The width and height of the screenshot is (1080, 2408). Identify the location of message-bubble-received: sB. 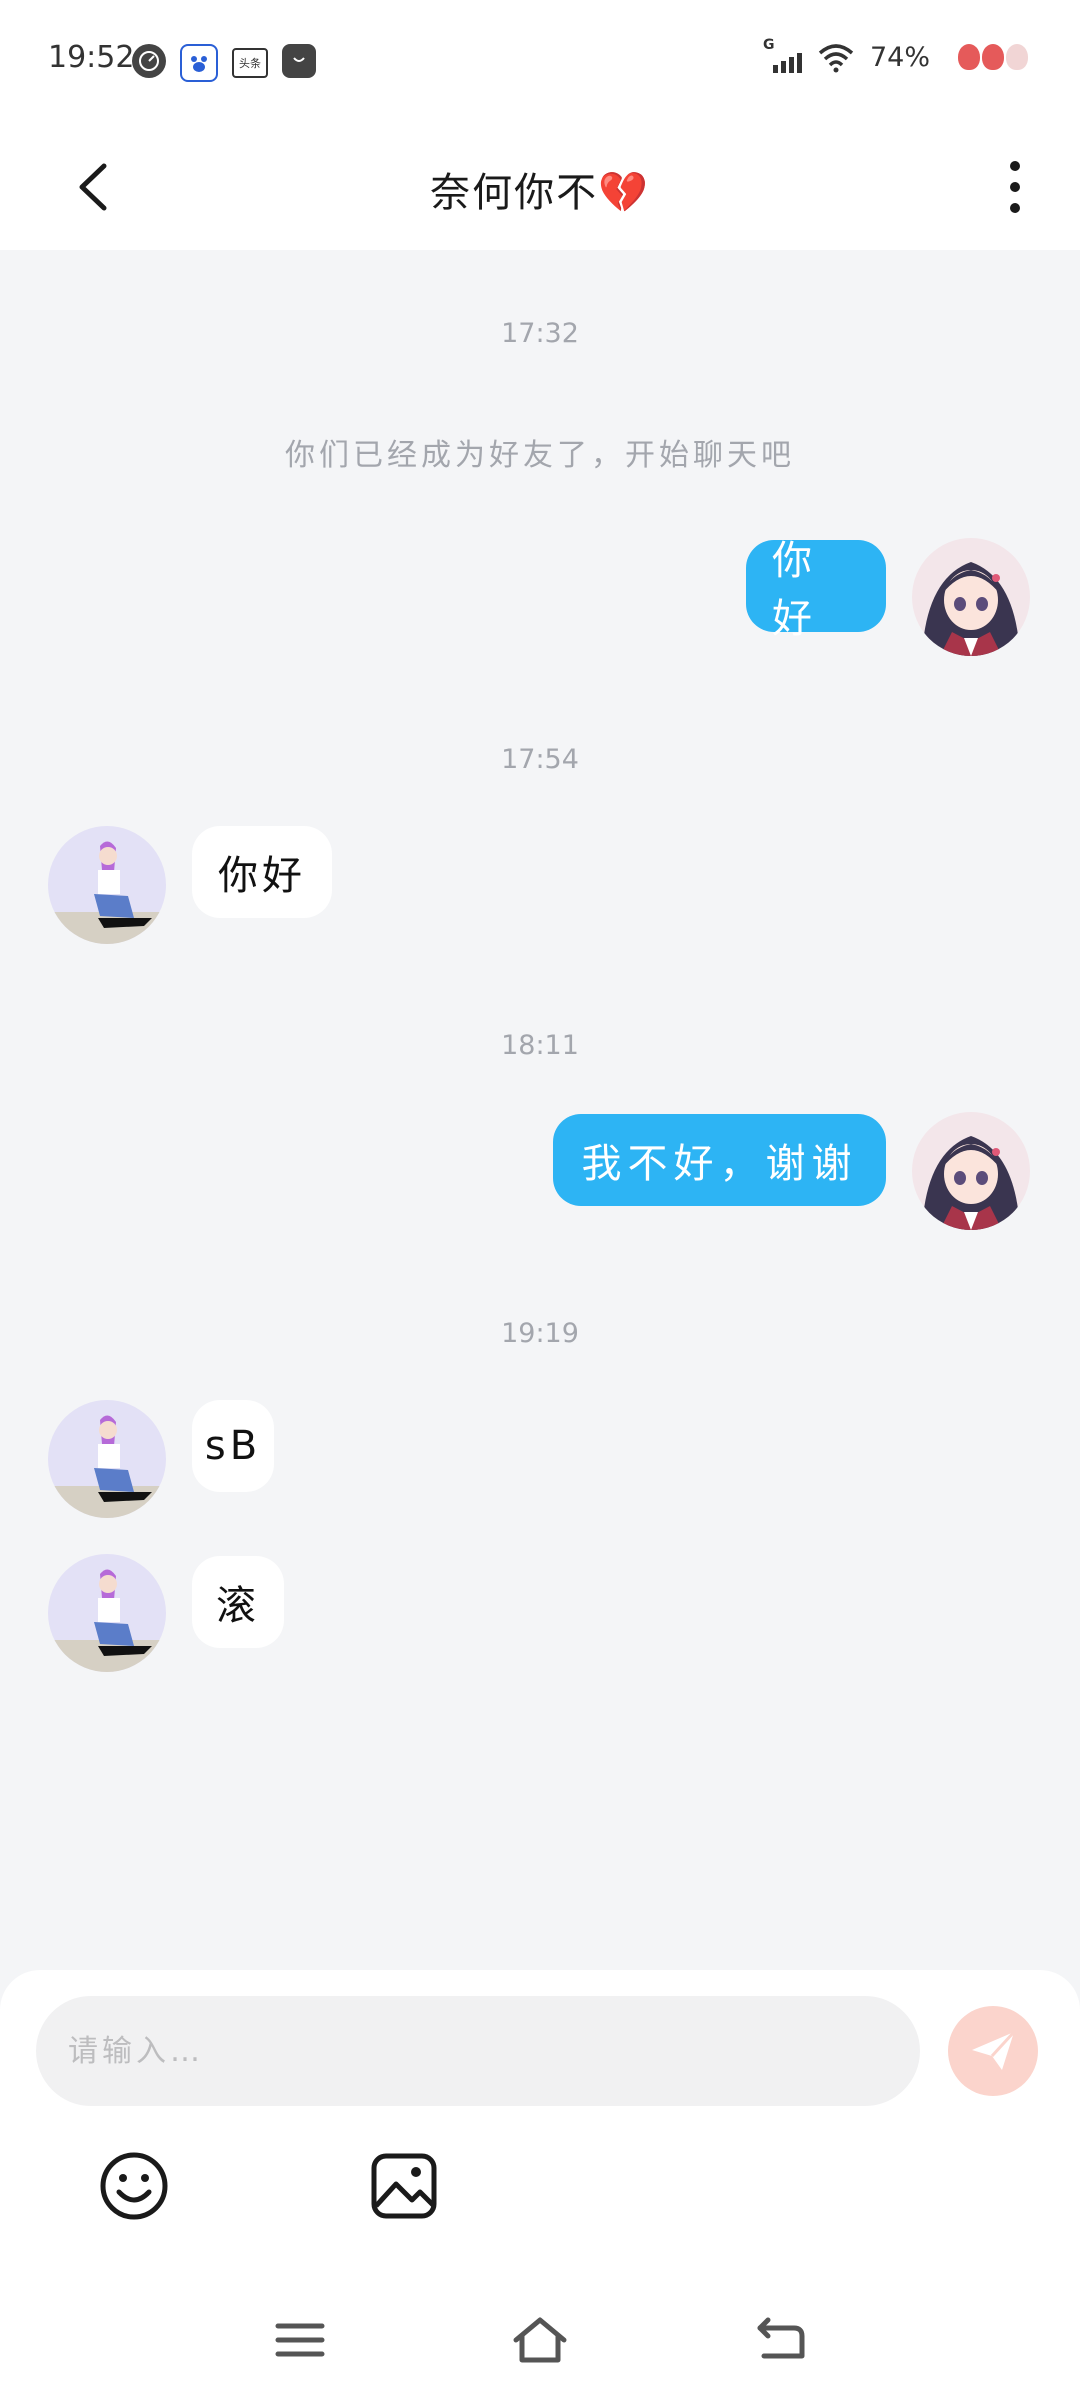
(233, 1446).